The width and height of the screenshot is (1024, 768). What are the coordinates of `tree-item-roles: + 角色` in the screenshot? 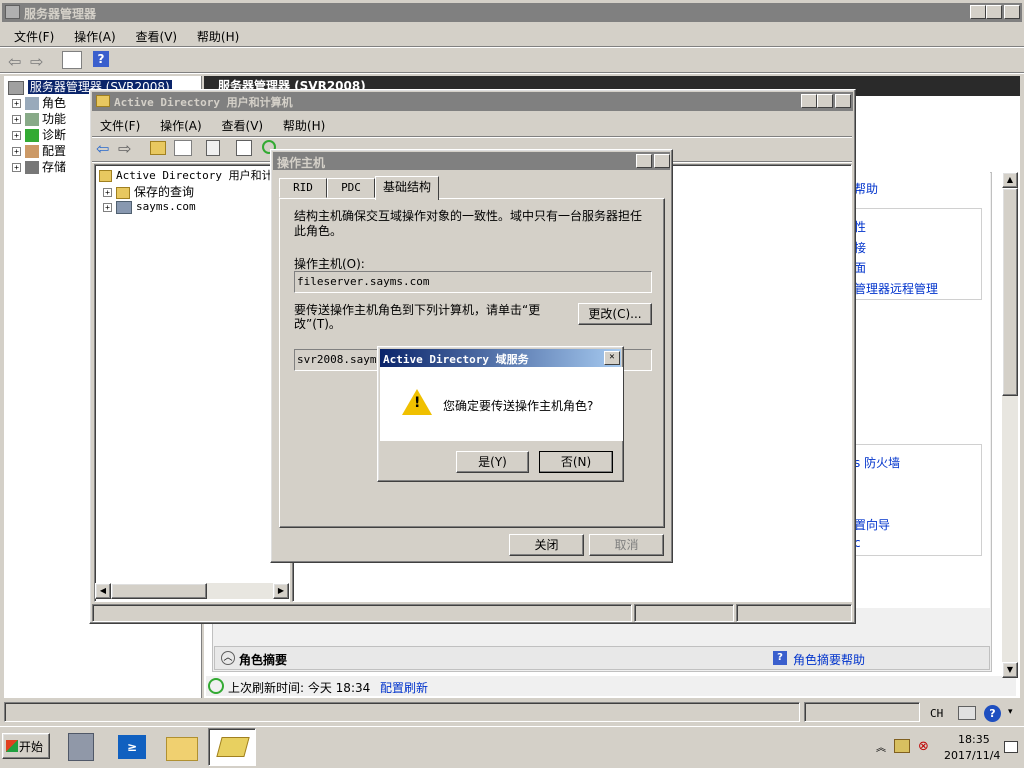 It's located at (39, 102).